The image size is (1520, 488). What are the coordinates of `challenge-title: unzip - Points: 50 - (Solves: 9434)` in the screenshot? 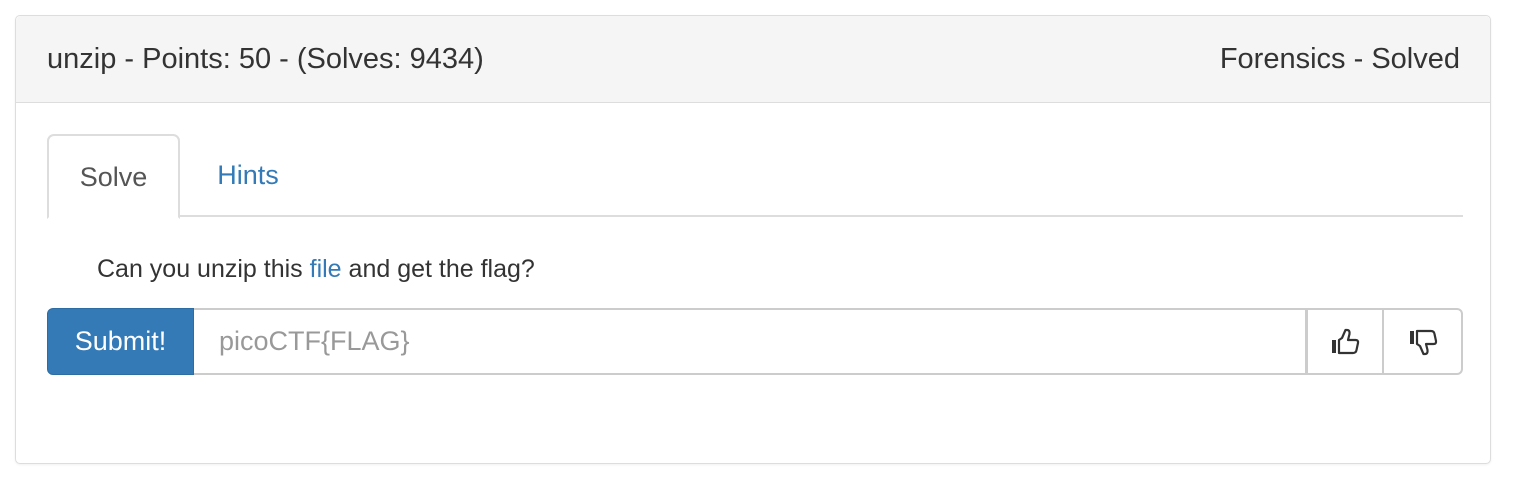 It's located at (265, 59).